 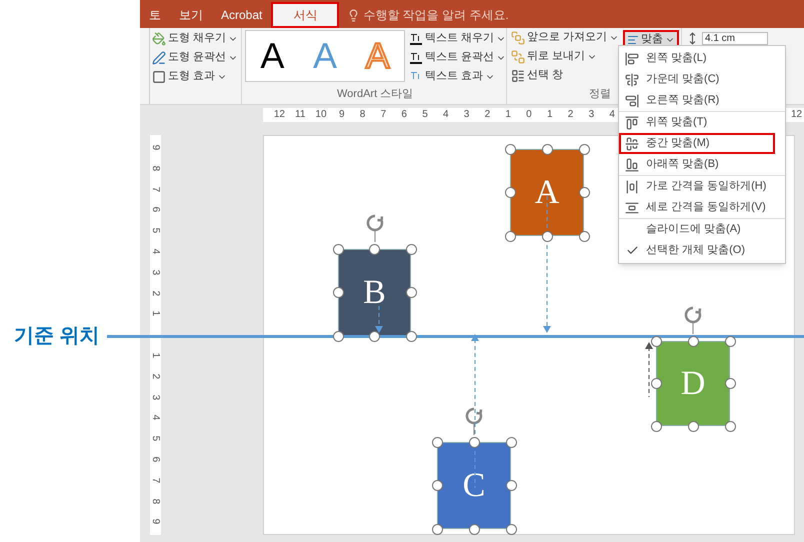 What do you see at coordinates (702, 100) in the screenshot?
I see `menu-item: 오른쪽 맞춤(R)` at bounding box center [702, 100].